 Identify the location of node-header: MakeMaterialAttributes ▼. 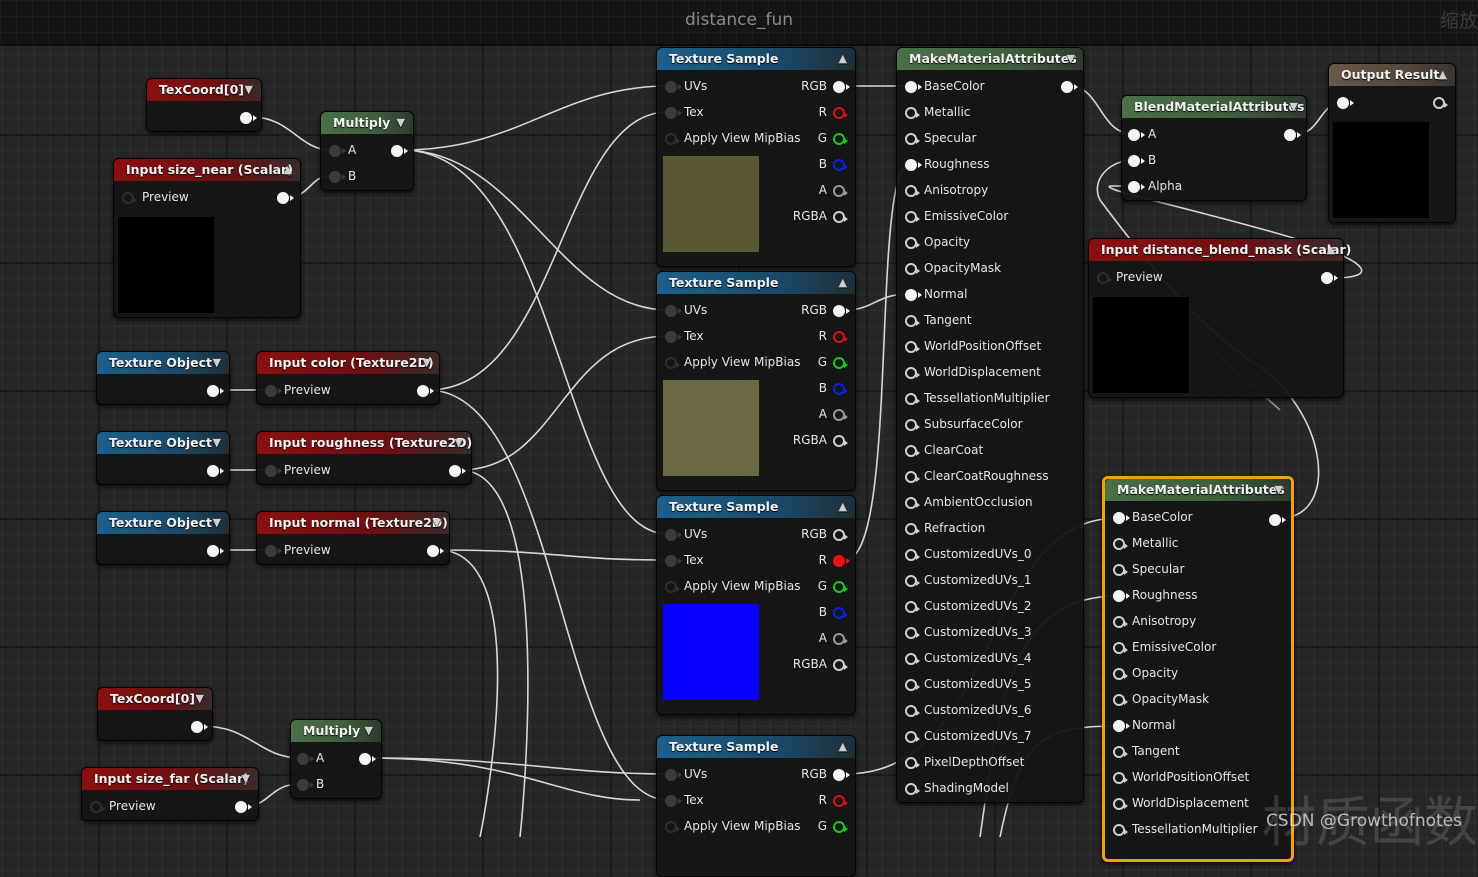
(990, 59).